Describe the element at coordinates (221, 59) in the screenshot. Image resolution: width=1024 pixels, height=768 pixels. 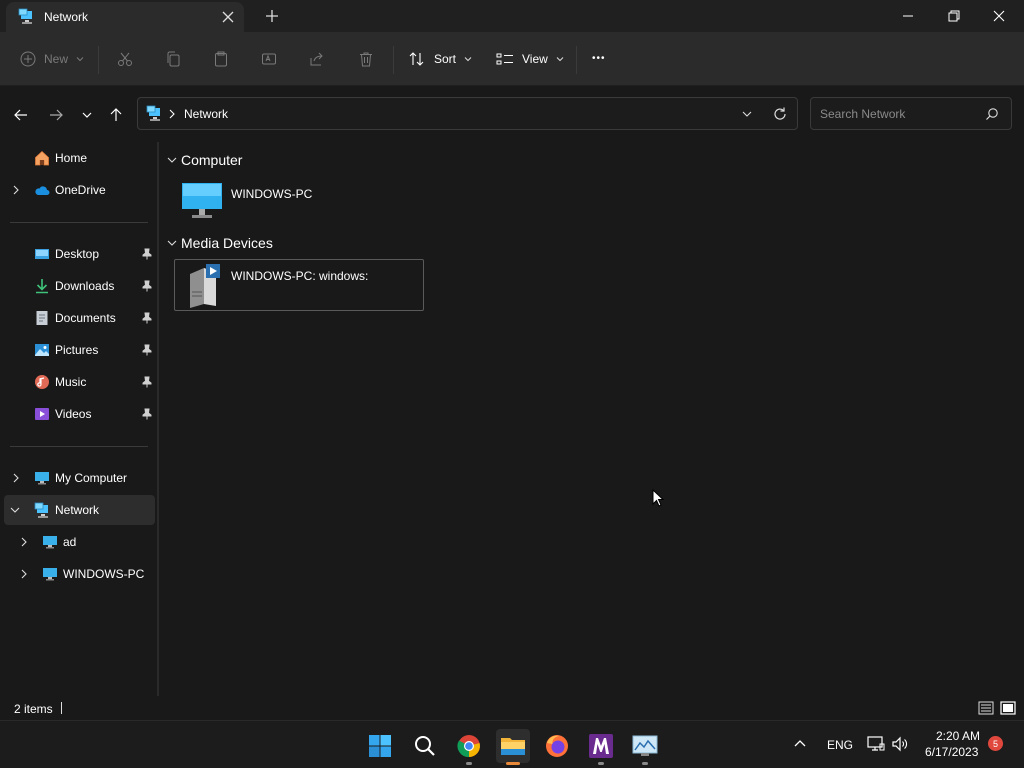
I see `paste-button` at that location.